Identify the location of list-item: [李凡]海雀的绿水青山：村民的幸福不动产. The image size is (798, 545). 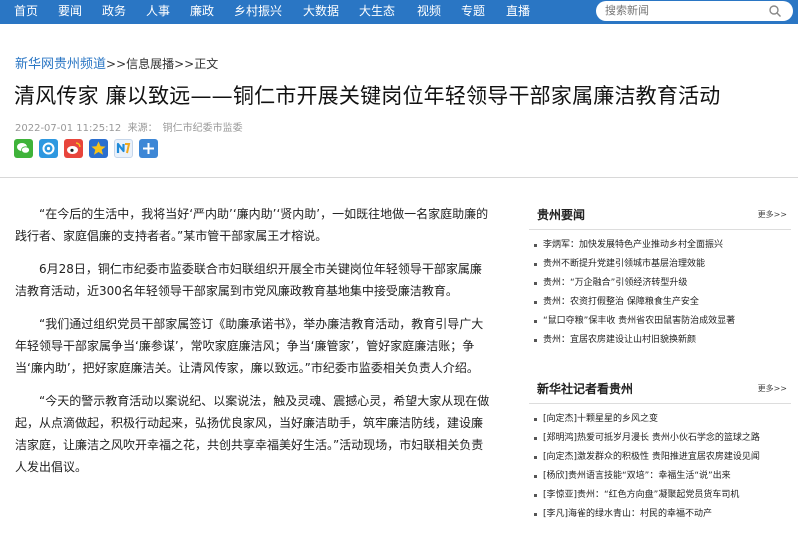
(660, 514).